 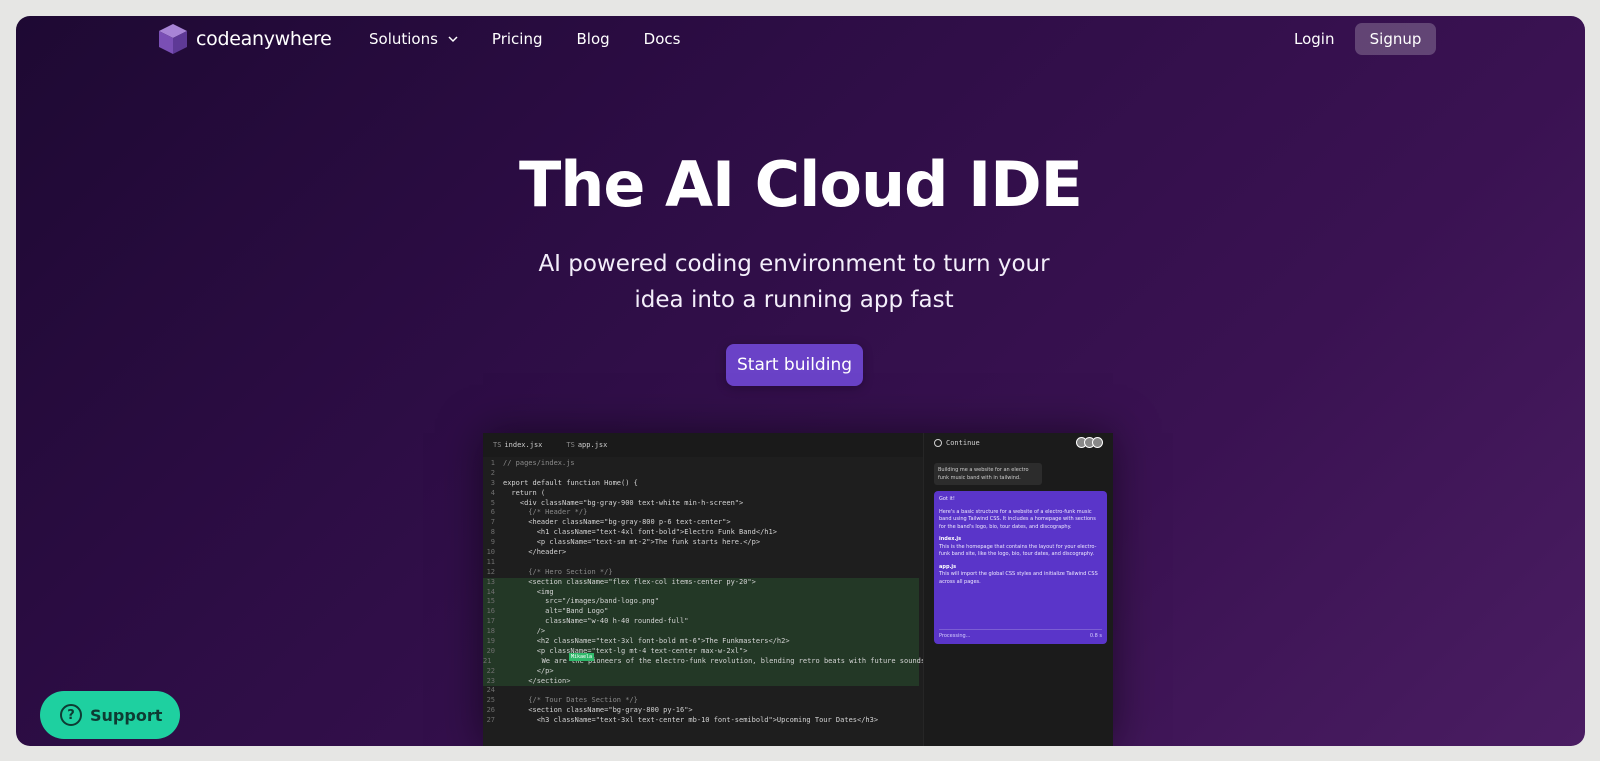 I want to click on support-label: Support, so click(x=126, y=715).